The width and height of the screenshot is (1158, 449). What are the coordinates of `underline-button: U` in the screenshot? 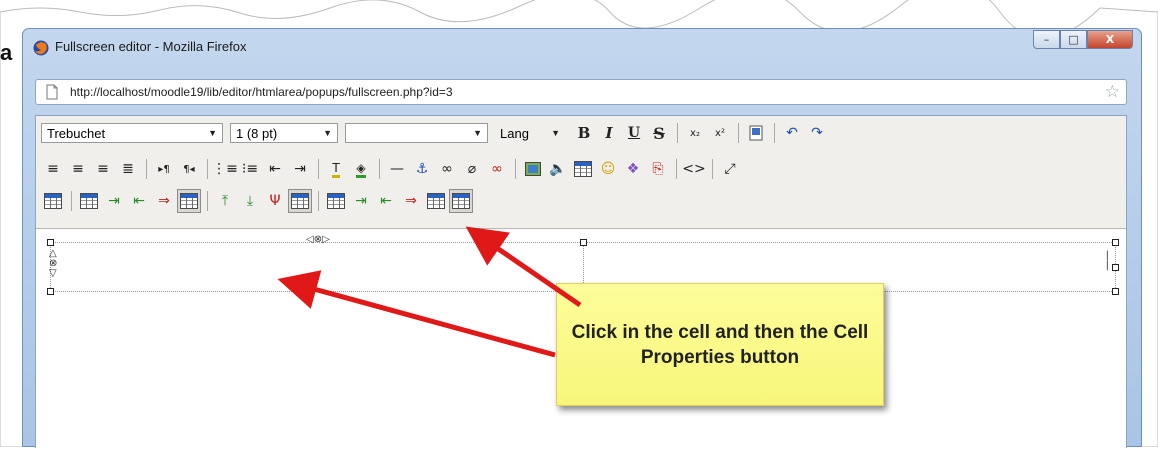 It's located at (634, 133).